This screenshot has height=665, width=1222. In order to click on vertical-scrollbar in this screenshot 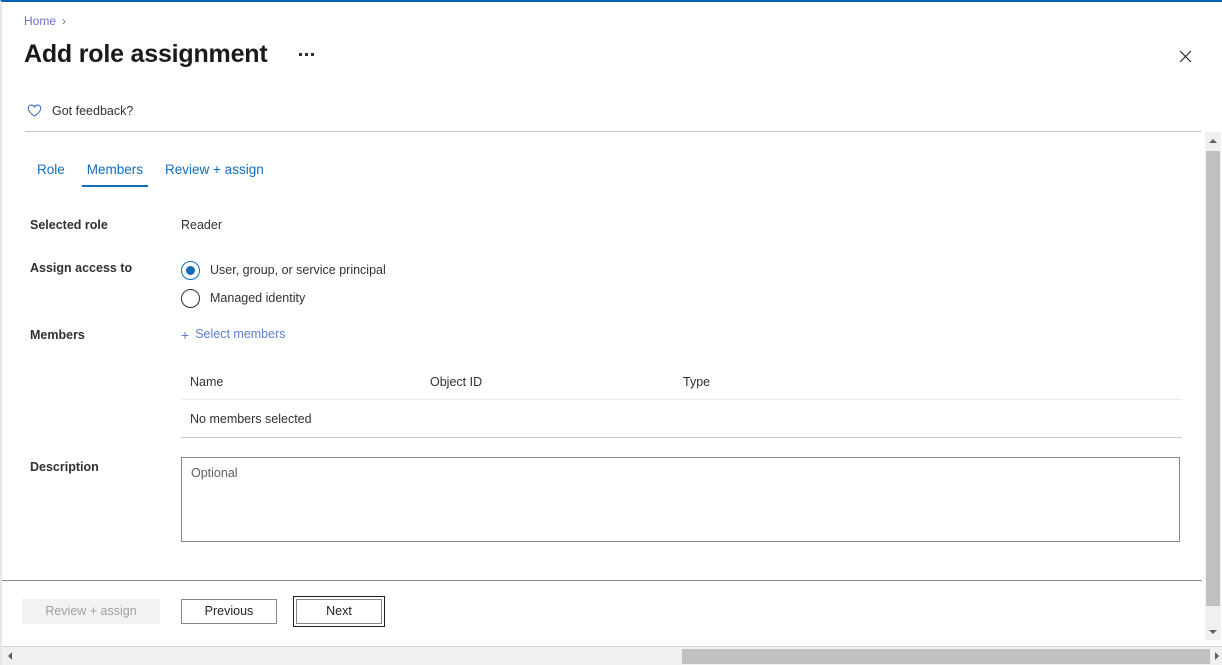, I will do `click(1212, 386)`.